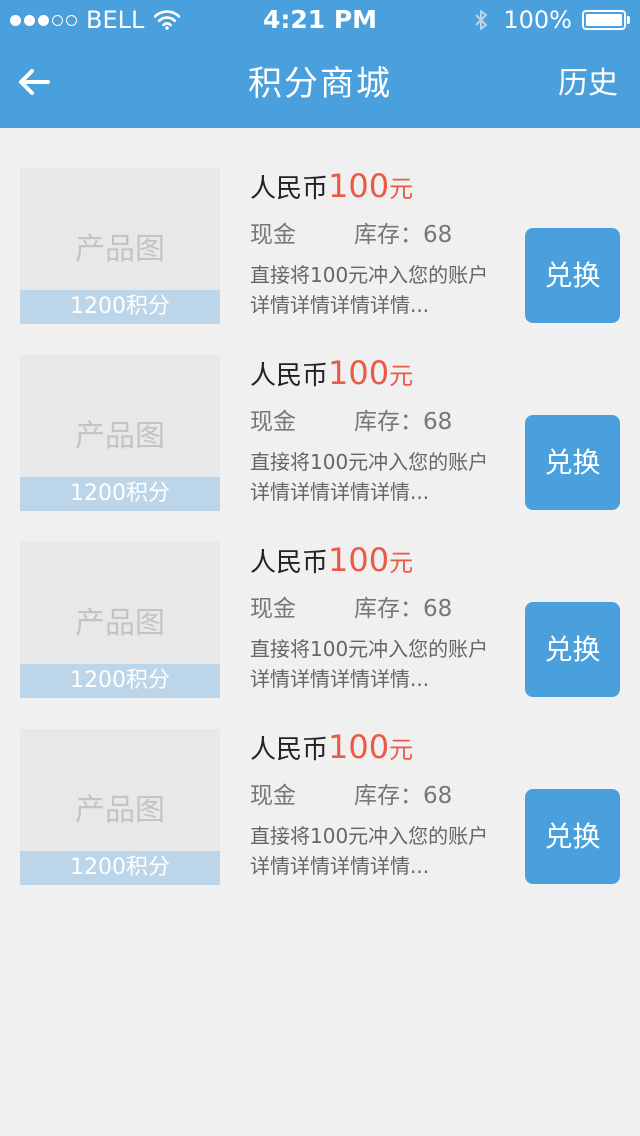  I want to click on battery-icon, so click(604, 20).